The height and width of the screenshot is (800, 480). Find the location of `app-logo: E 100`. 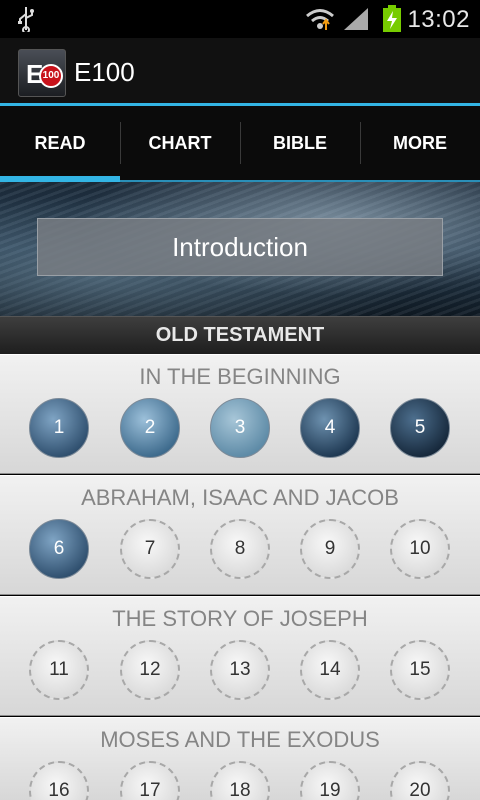

app-logo: E 100 is located at coordinates (42, 73).